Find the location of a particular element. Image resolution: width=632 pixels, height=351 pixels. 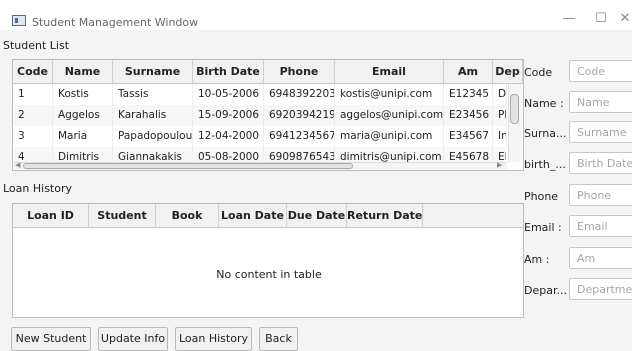

cell-birth-date: 12-04-2000 is located at coordinates (228, 136).